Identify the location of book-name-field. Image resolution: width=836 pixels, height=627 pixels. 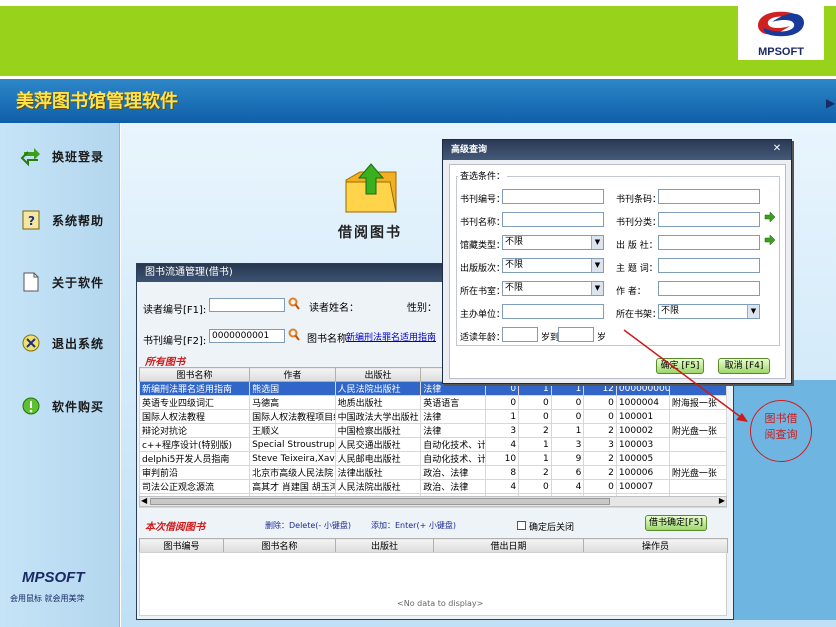
(553, 219).